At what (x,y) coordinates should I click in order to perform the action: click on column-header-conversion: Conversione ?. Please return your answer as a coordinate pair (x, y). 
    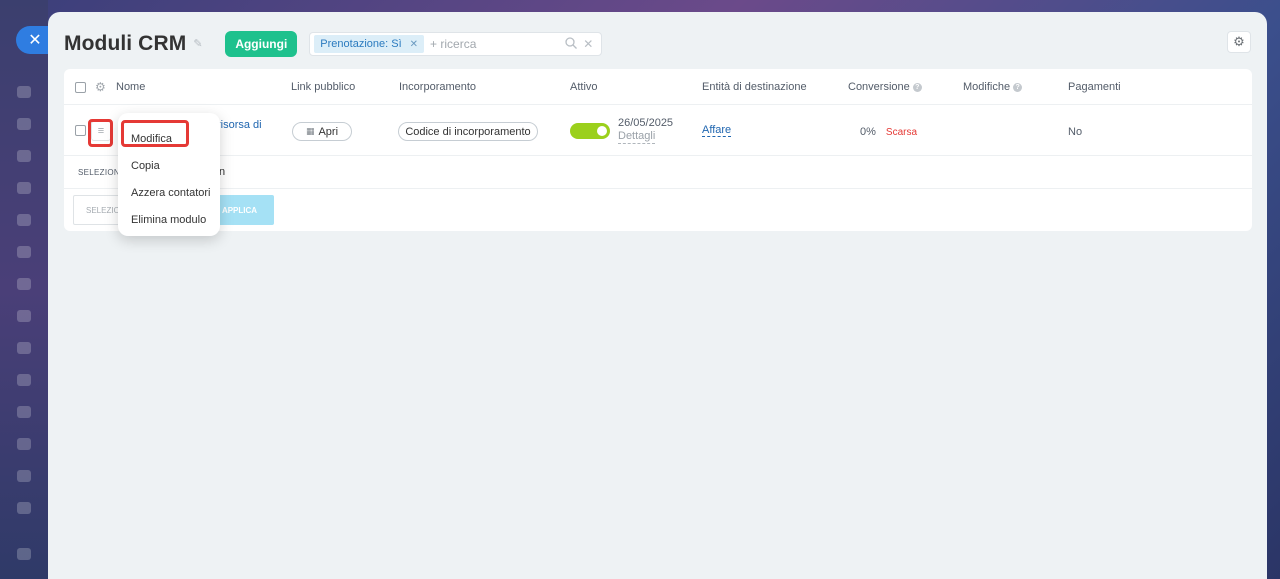
    Looking at the image, I should click on (885, 87).